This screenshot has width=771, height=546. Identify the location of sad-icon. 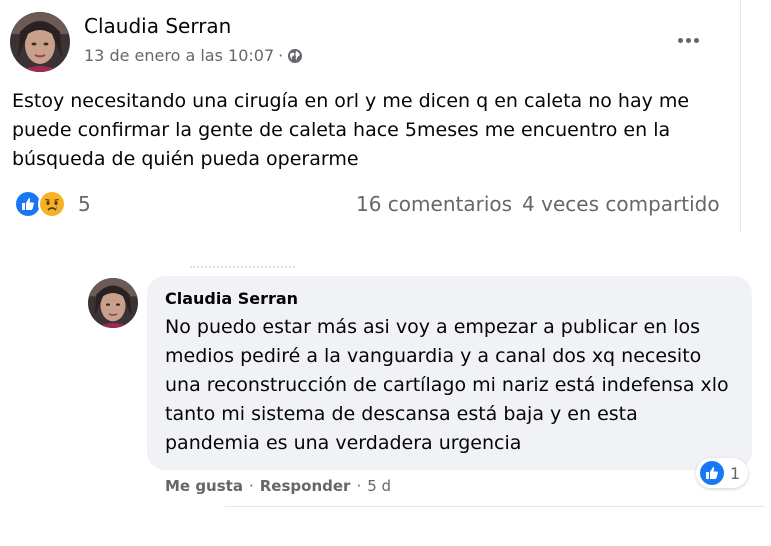
(52, 204).